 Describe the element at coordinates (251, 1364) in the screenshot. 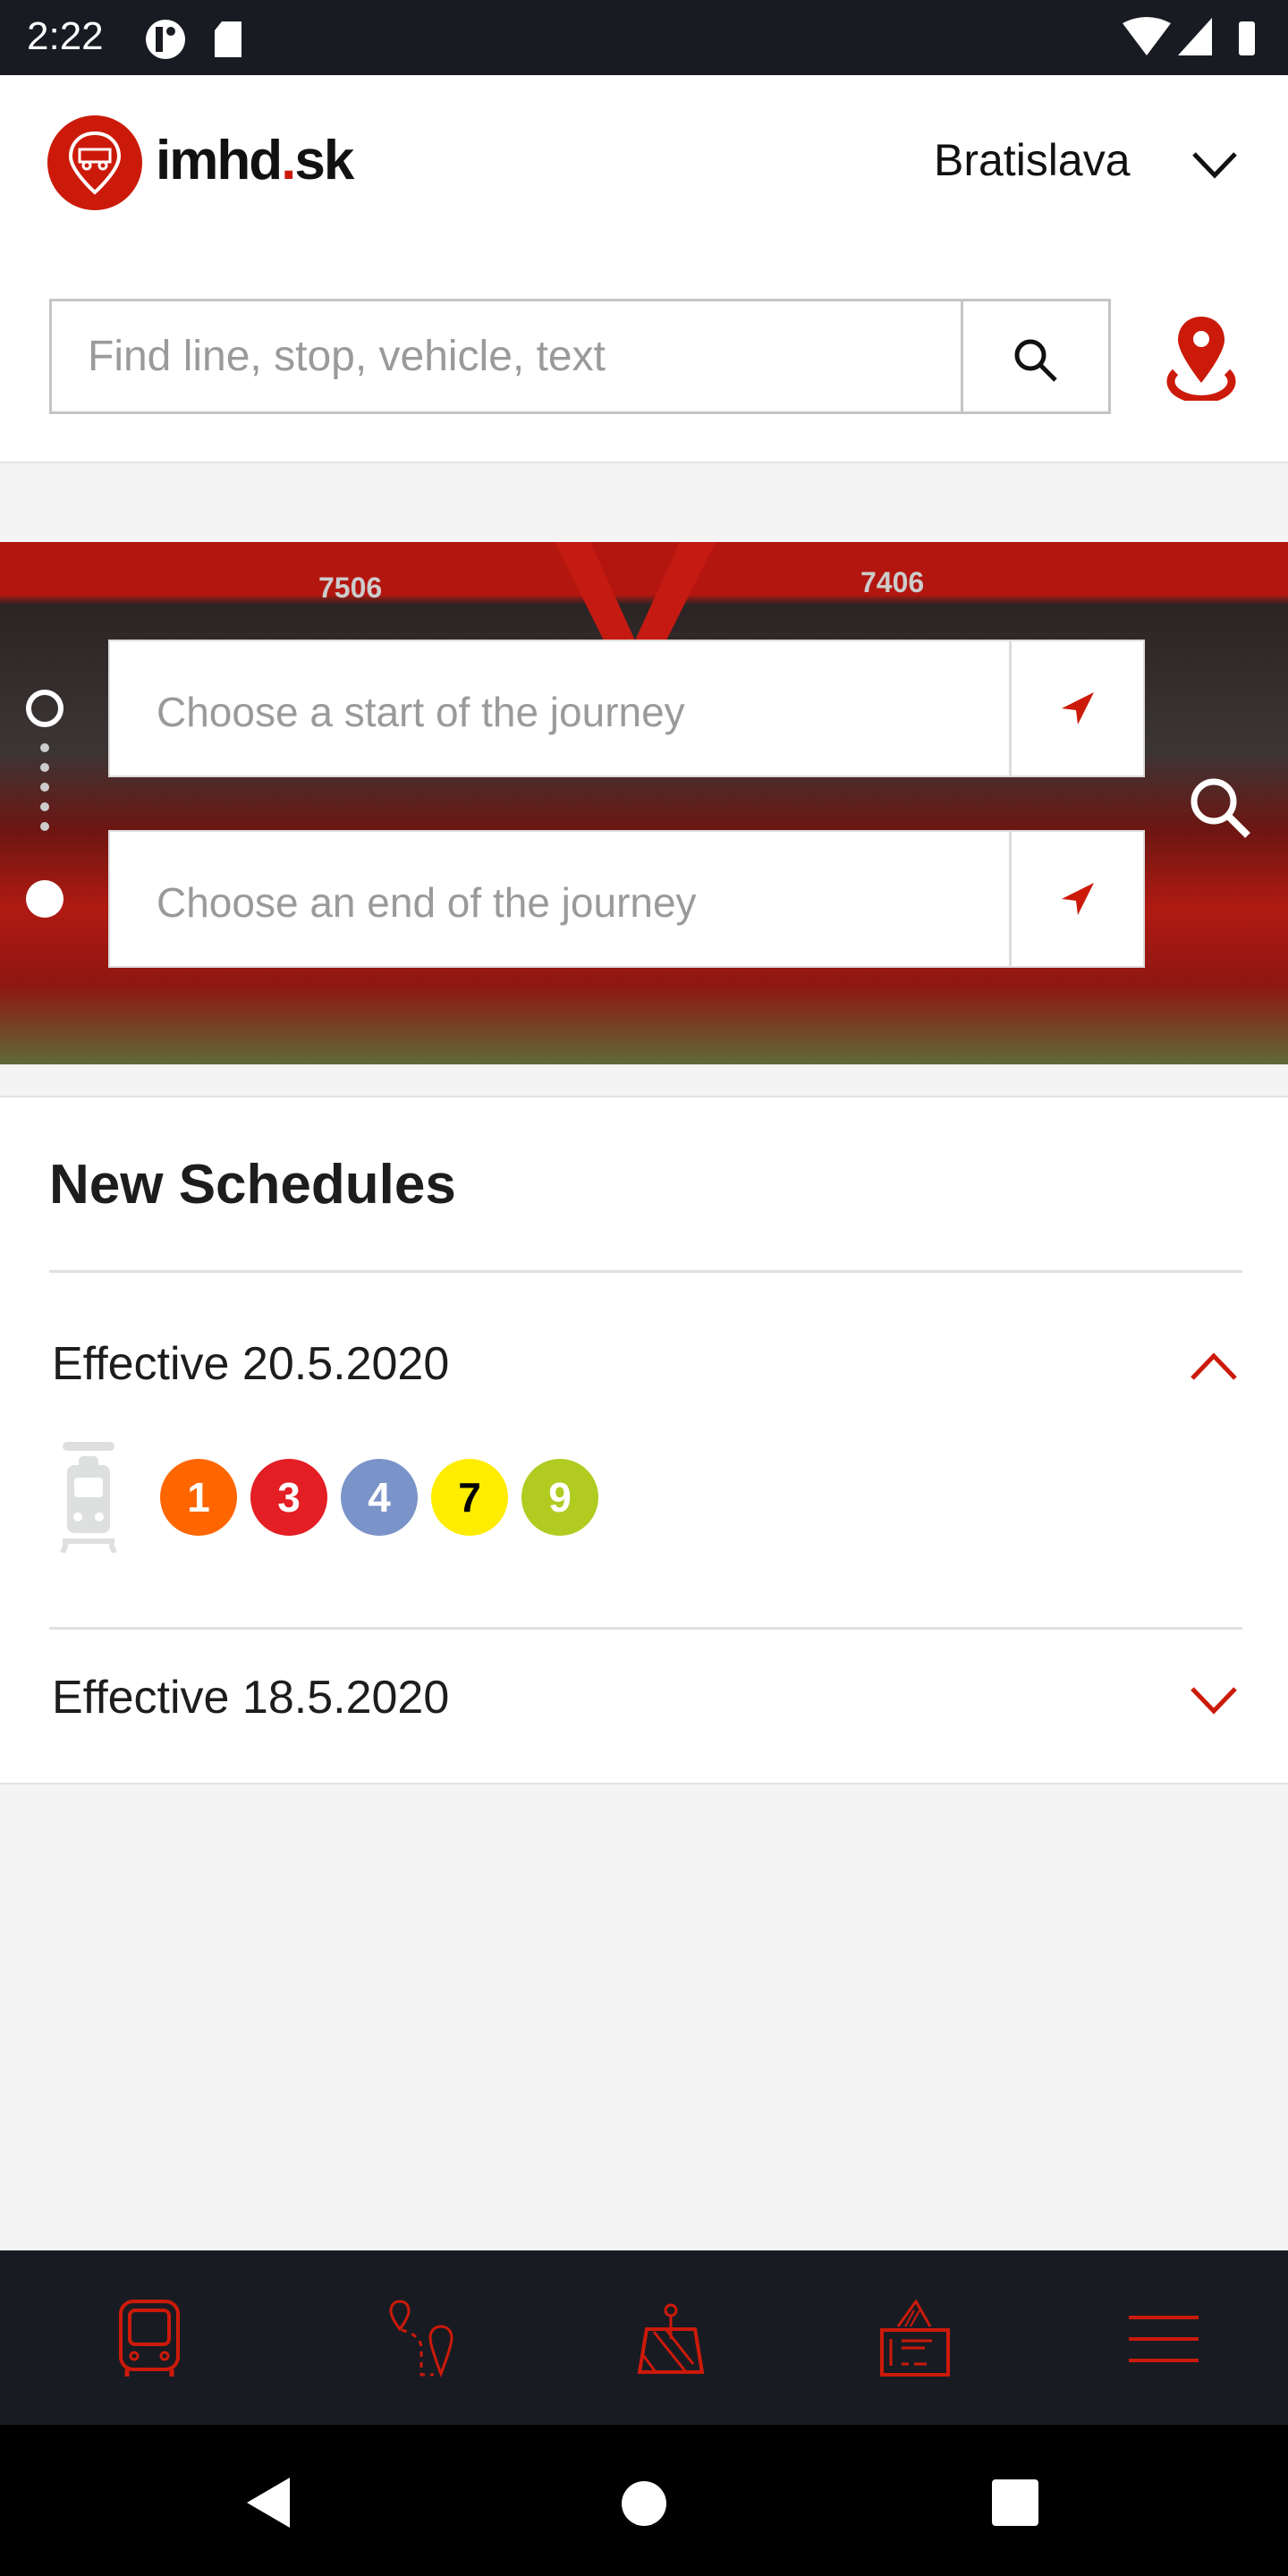

I see `schedule-group-label: Effective 20.5.2020` at that location.